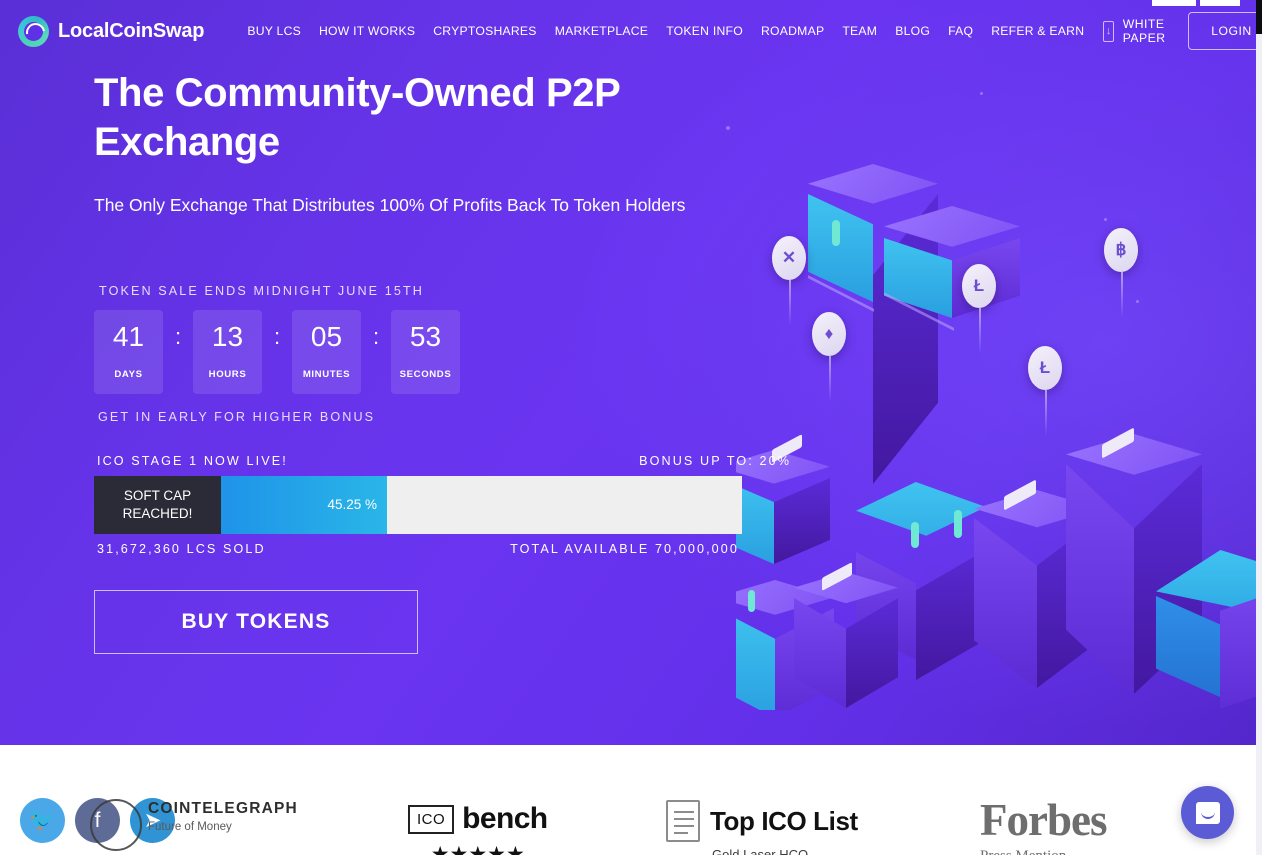 The height and width of the screenshot is (855, 1262). Describe the element at coordinates (223, 808) in the screenshot. I see `cointelegraph-name: COINTELEGRAPH` at that location.